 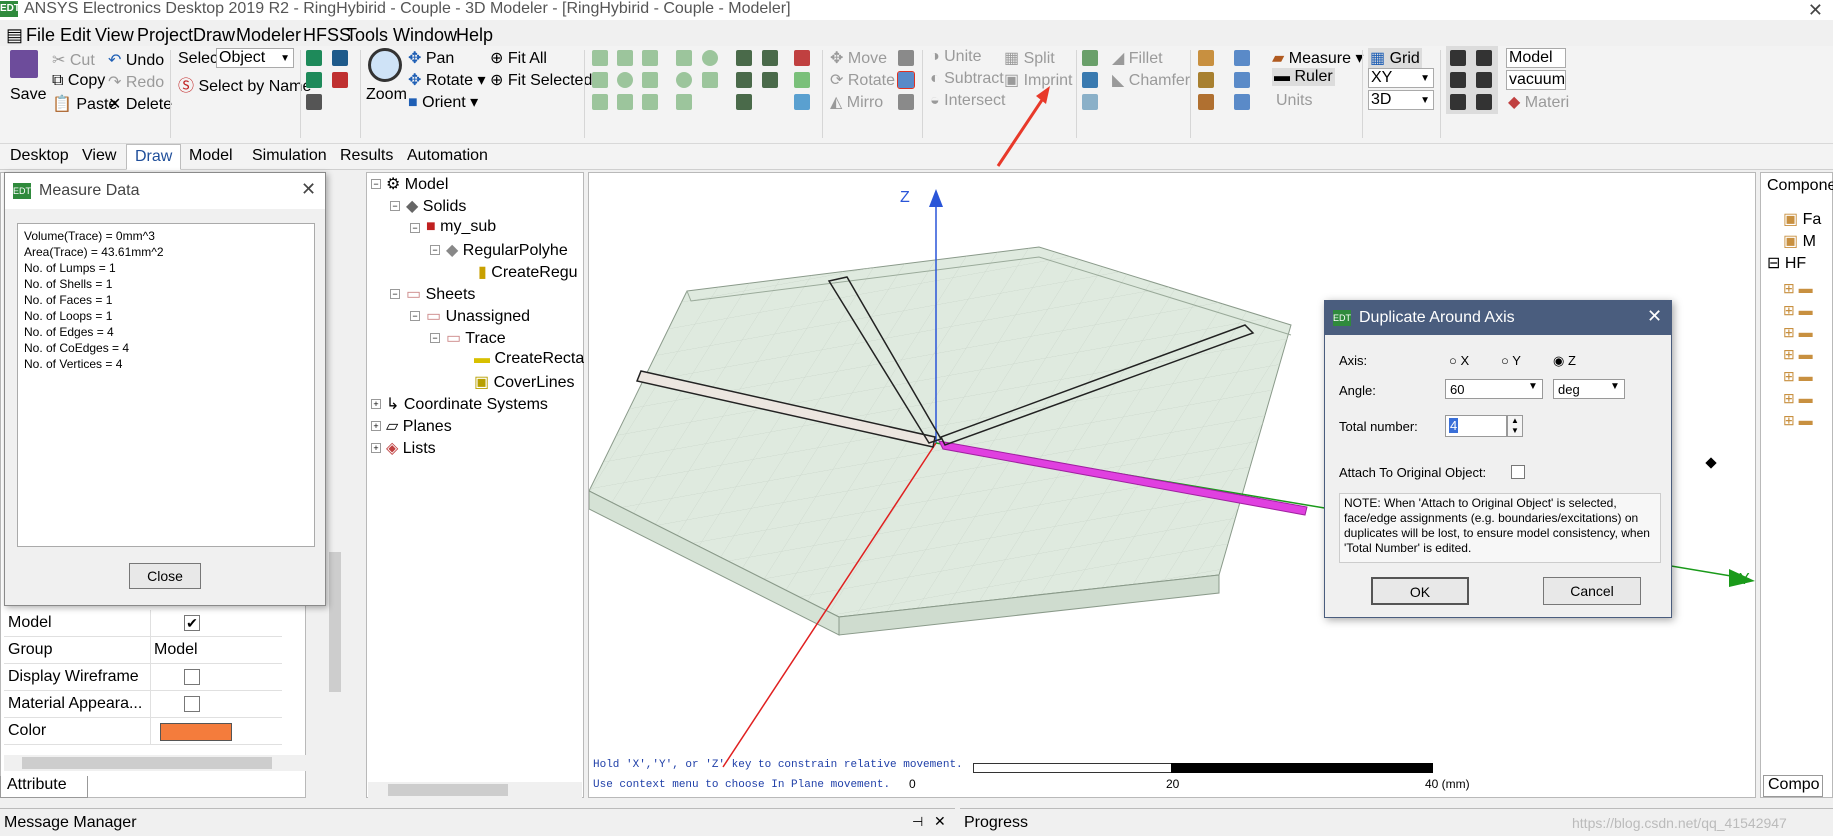 What do you see at coordinates (1342, 318) in the screenshot?
I see `edt-icon: EDT` at bounding box center [1342, 318].